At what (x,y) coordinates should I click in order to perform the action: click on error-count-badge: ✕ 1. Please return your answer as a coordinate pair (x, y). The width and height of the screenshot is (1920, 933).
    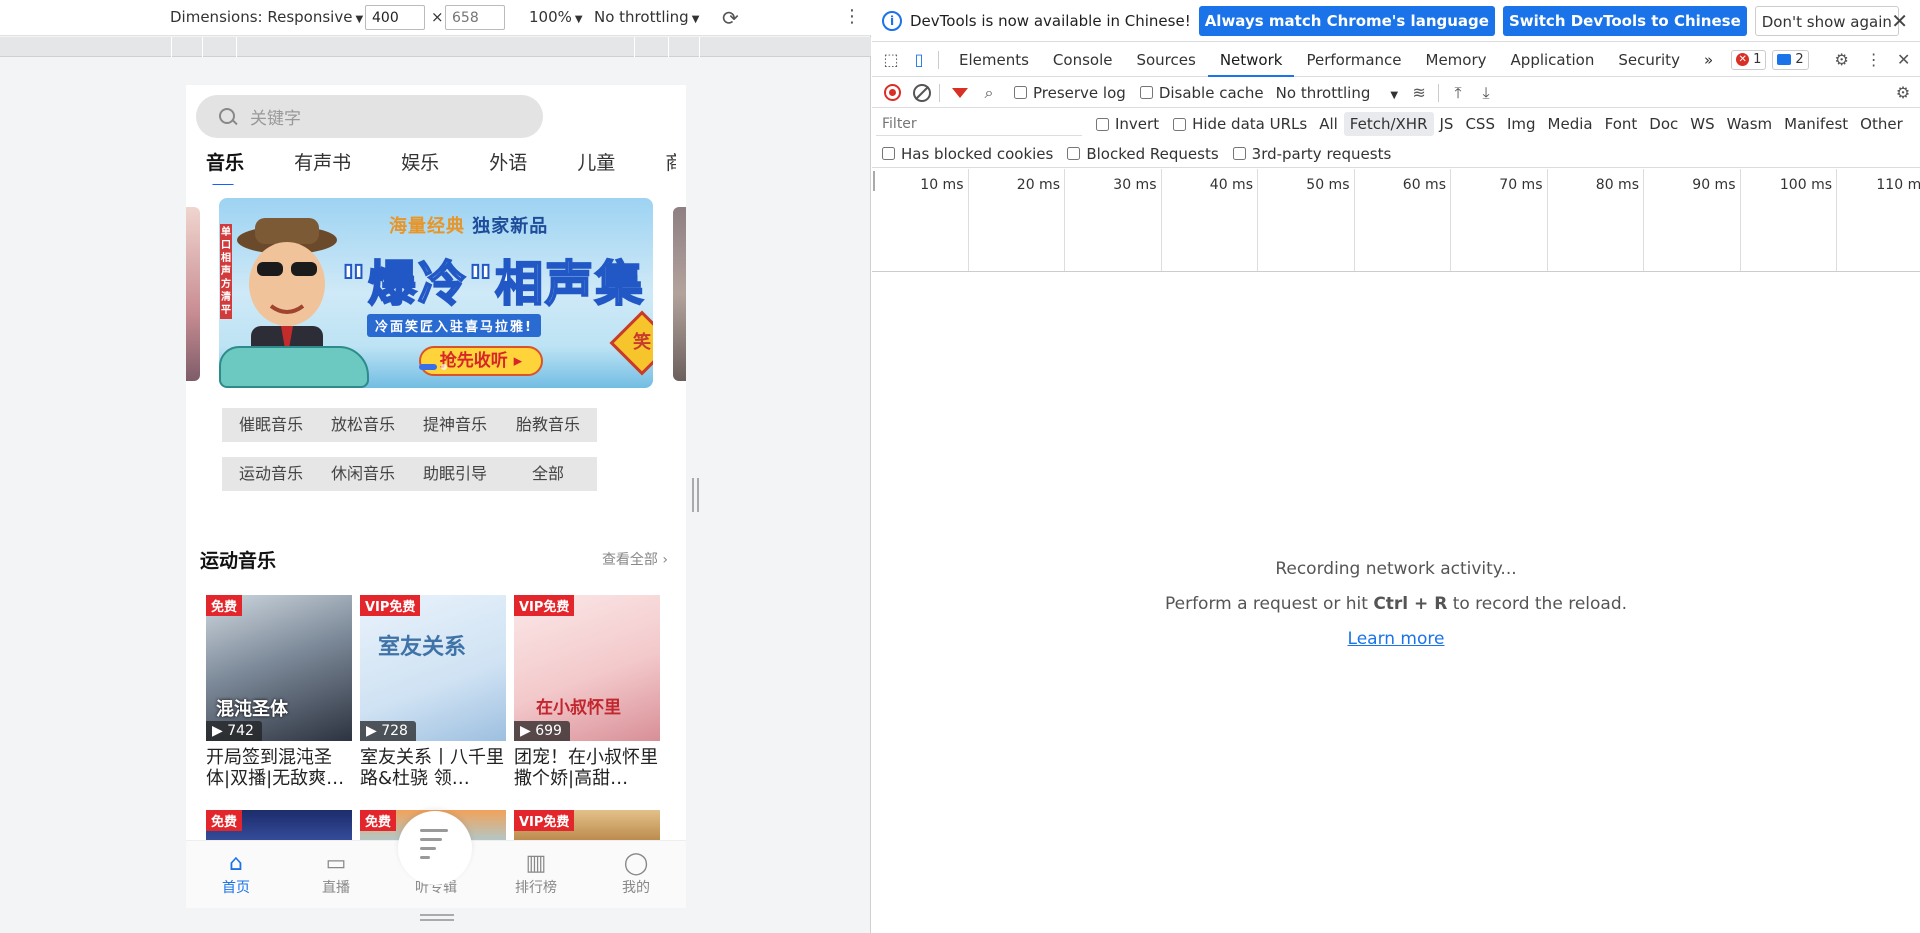
    Looking at the image, I should click on (1749, 59).